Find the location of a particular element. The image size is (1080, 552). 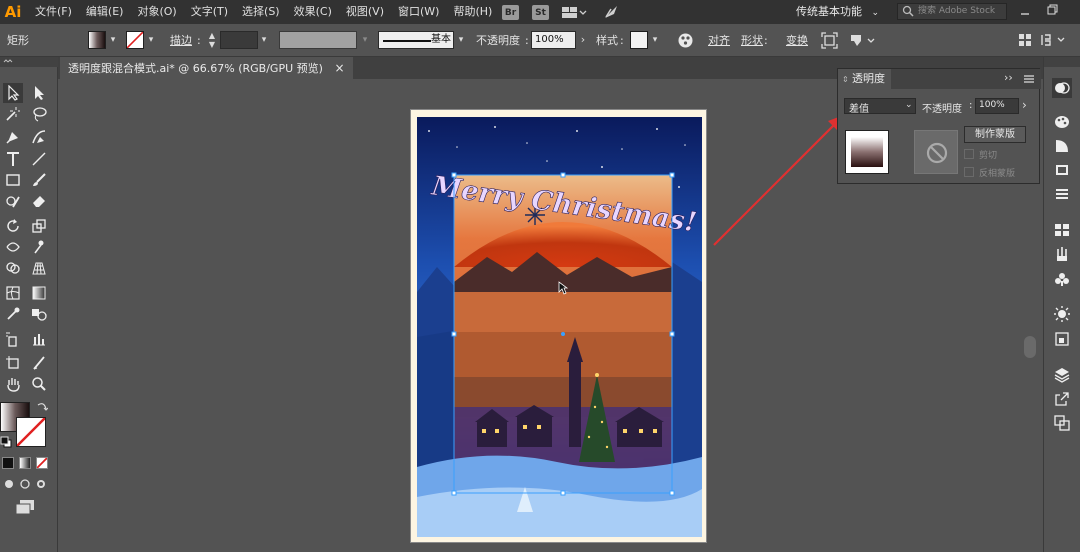

color-mode-button is located at coordinates (8, 463).